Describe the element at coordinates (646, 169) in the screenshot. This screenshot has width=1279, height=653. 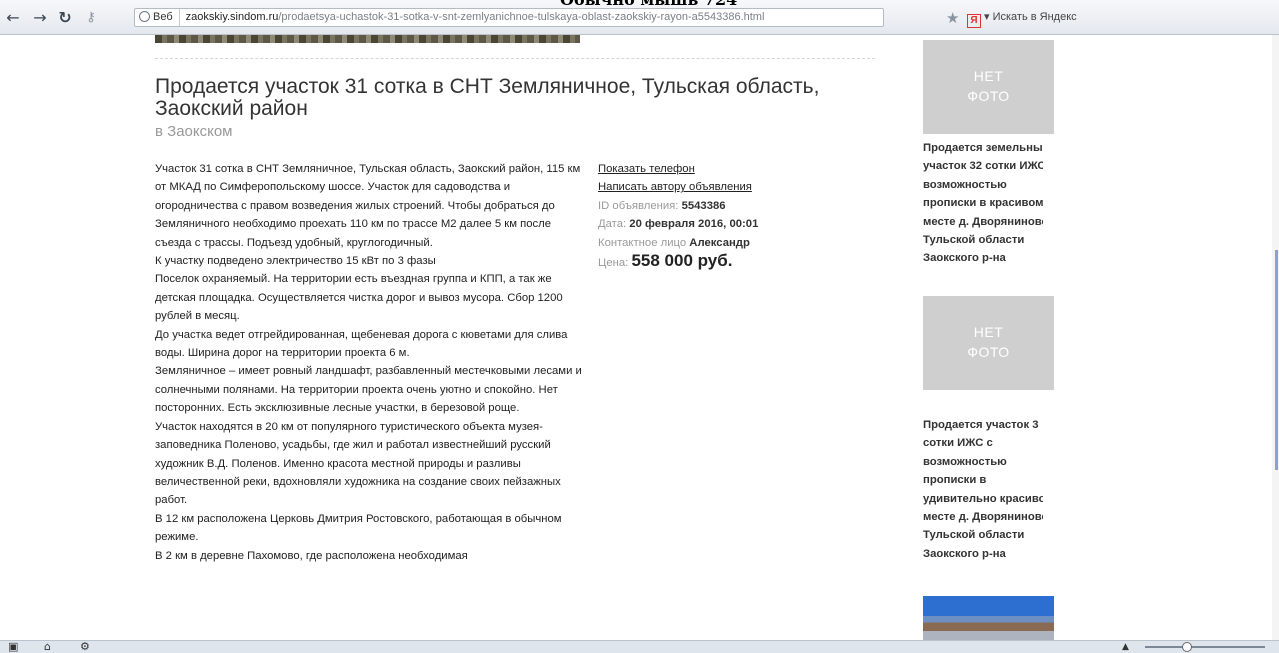
I see `show-phone-link: Показать телефон` at that location.